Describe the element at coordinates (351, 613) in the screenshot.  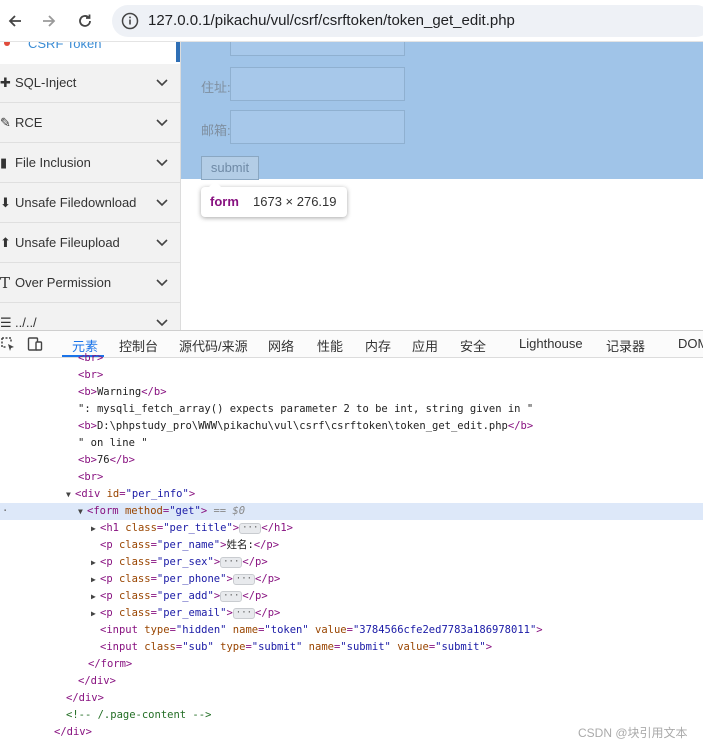
I see `dom-node-p: ▶ <p class="per_email"> ··· </p>` at that location.